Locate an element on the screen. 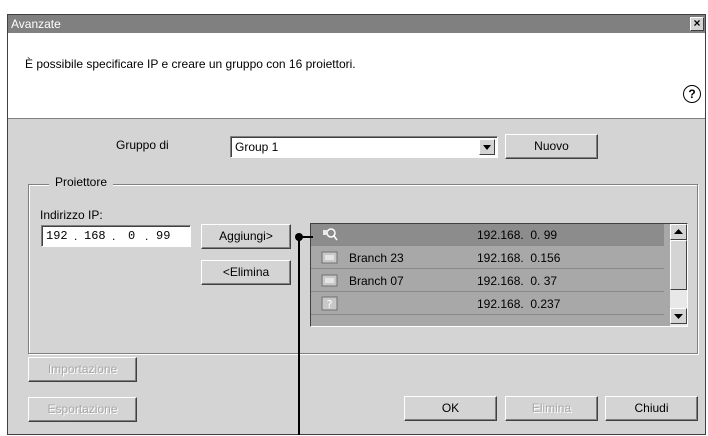  callout-line-horizontal is located at coordinates (306, 237).